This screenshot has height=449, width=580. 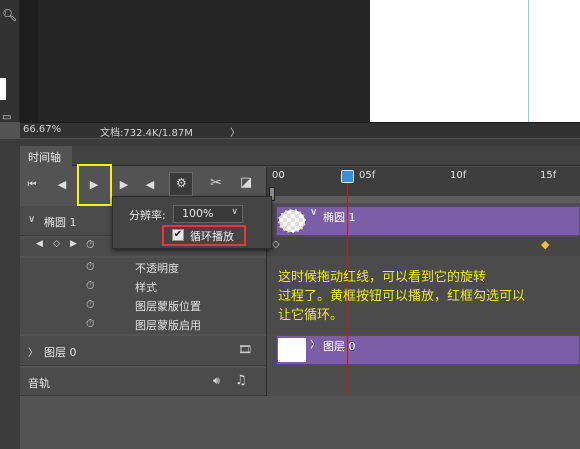 I want to click on ruler-tick-05f: 05f, so click(x=367, y=175).